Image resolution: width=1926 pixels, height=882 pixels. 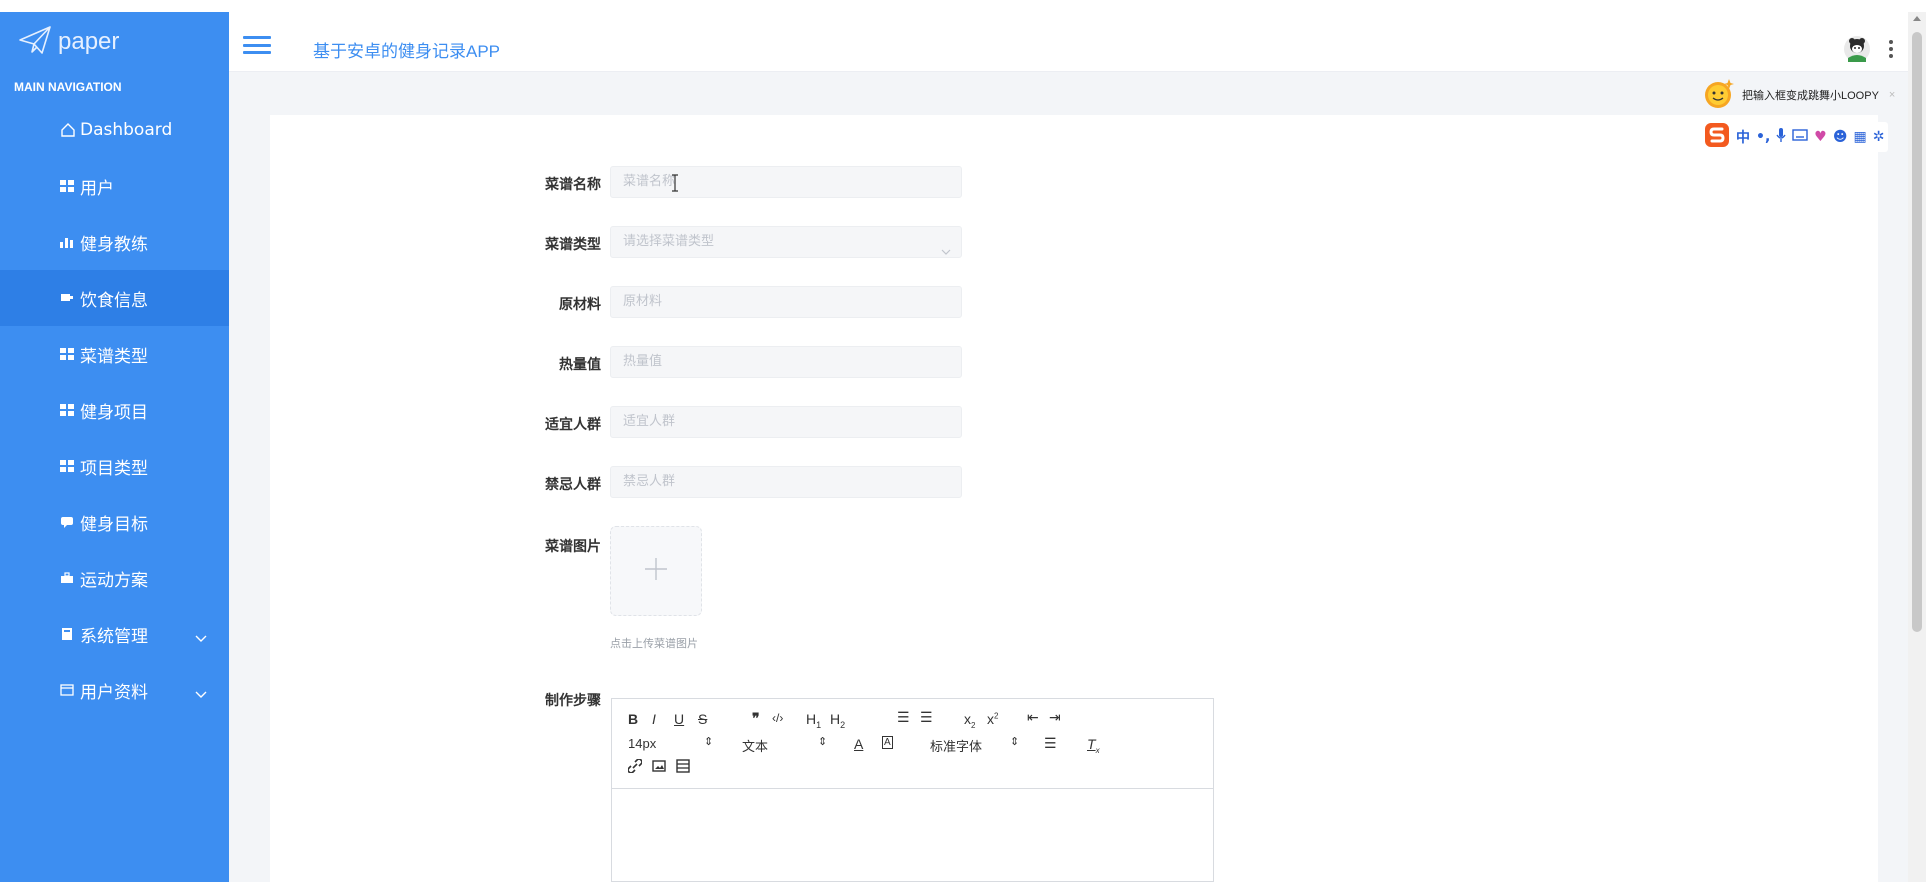 I want to click on underline-icon: U, so click(x=679, y=719).